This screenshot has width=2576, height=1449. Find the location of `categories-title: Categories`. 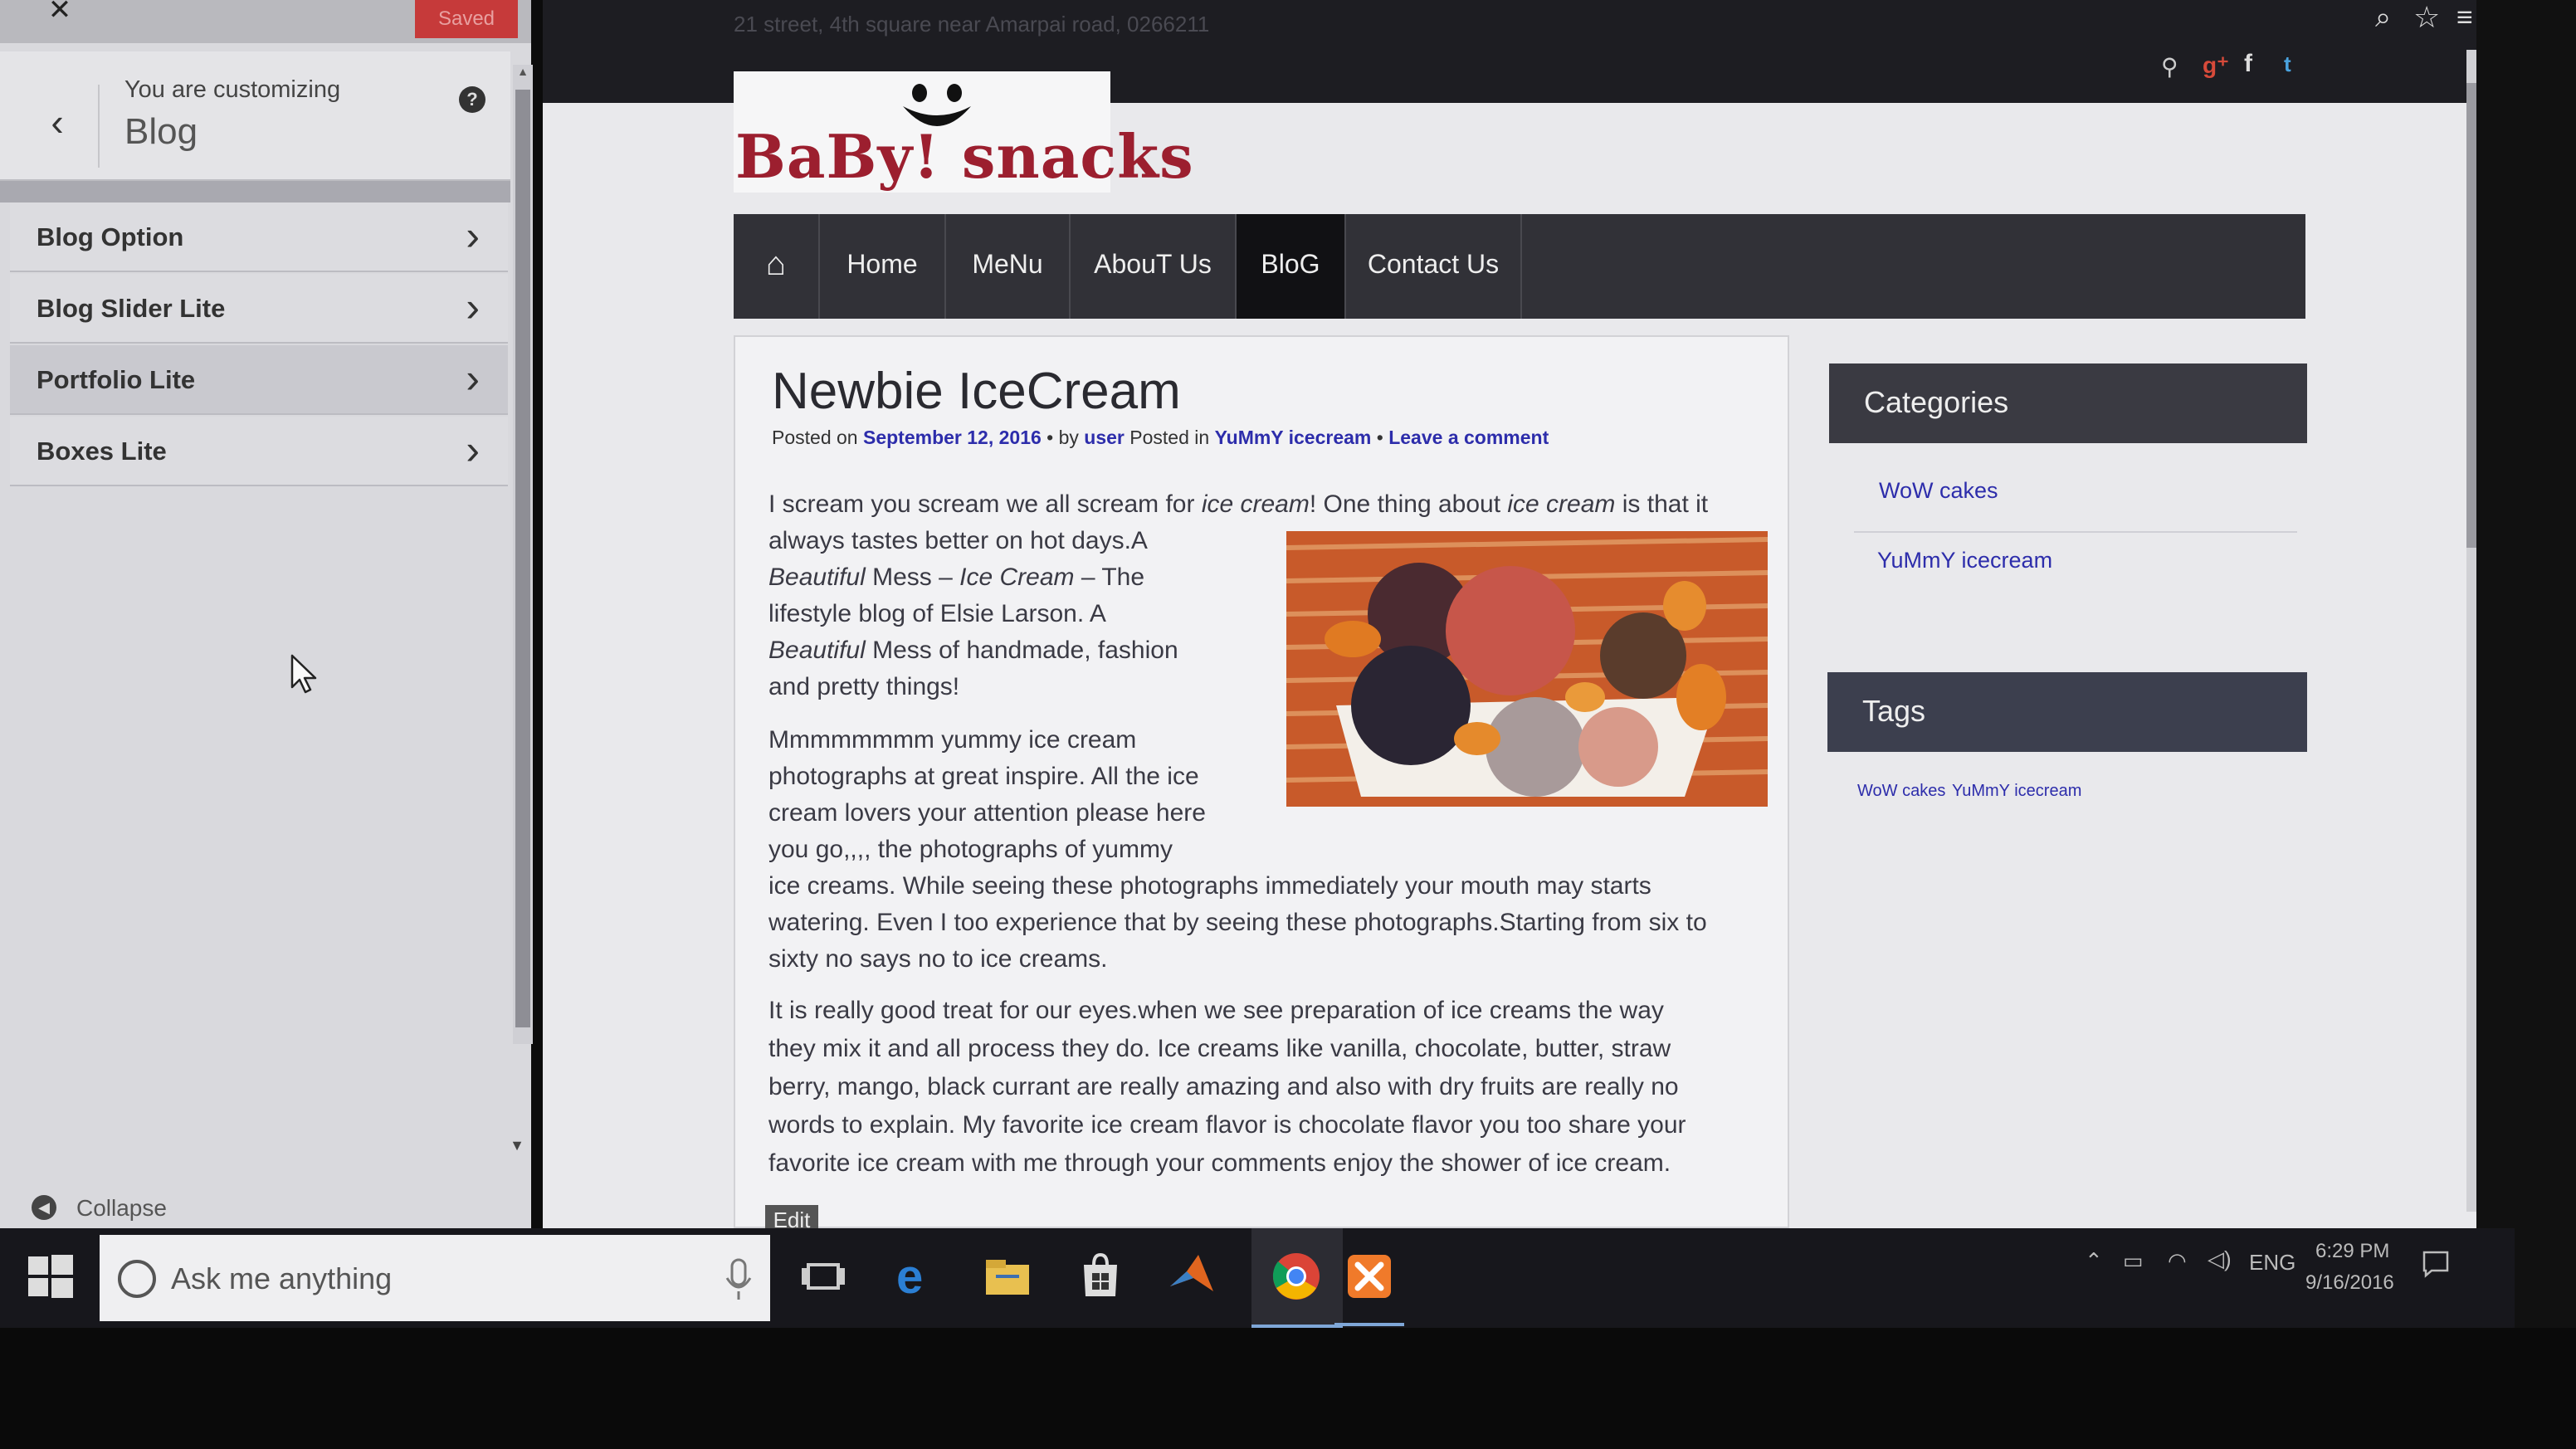

categories-title: Categories is located at coordinates (1936, 402).